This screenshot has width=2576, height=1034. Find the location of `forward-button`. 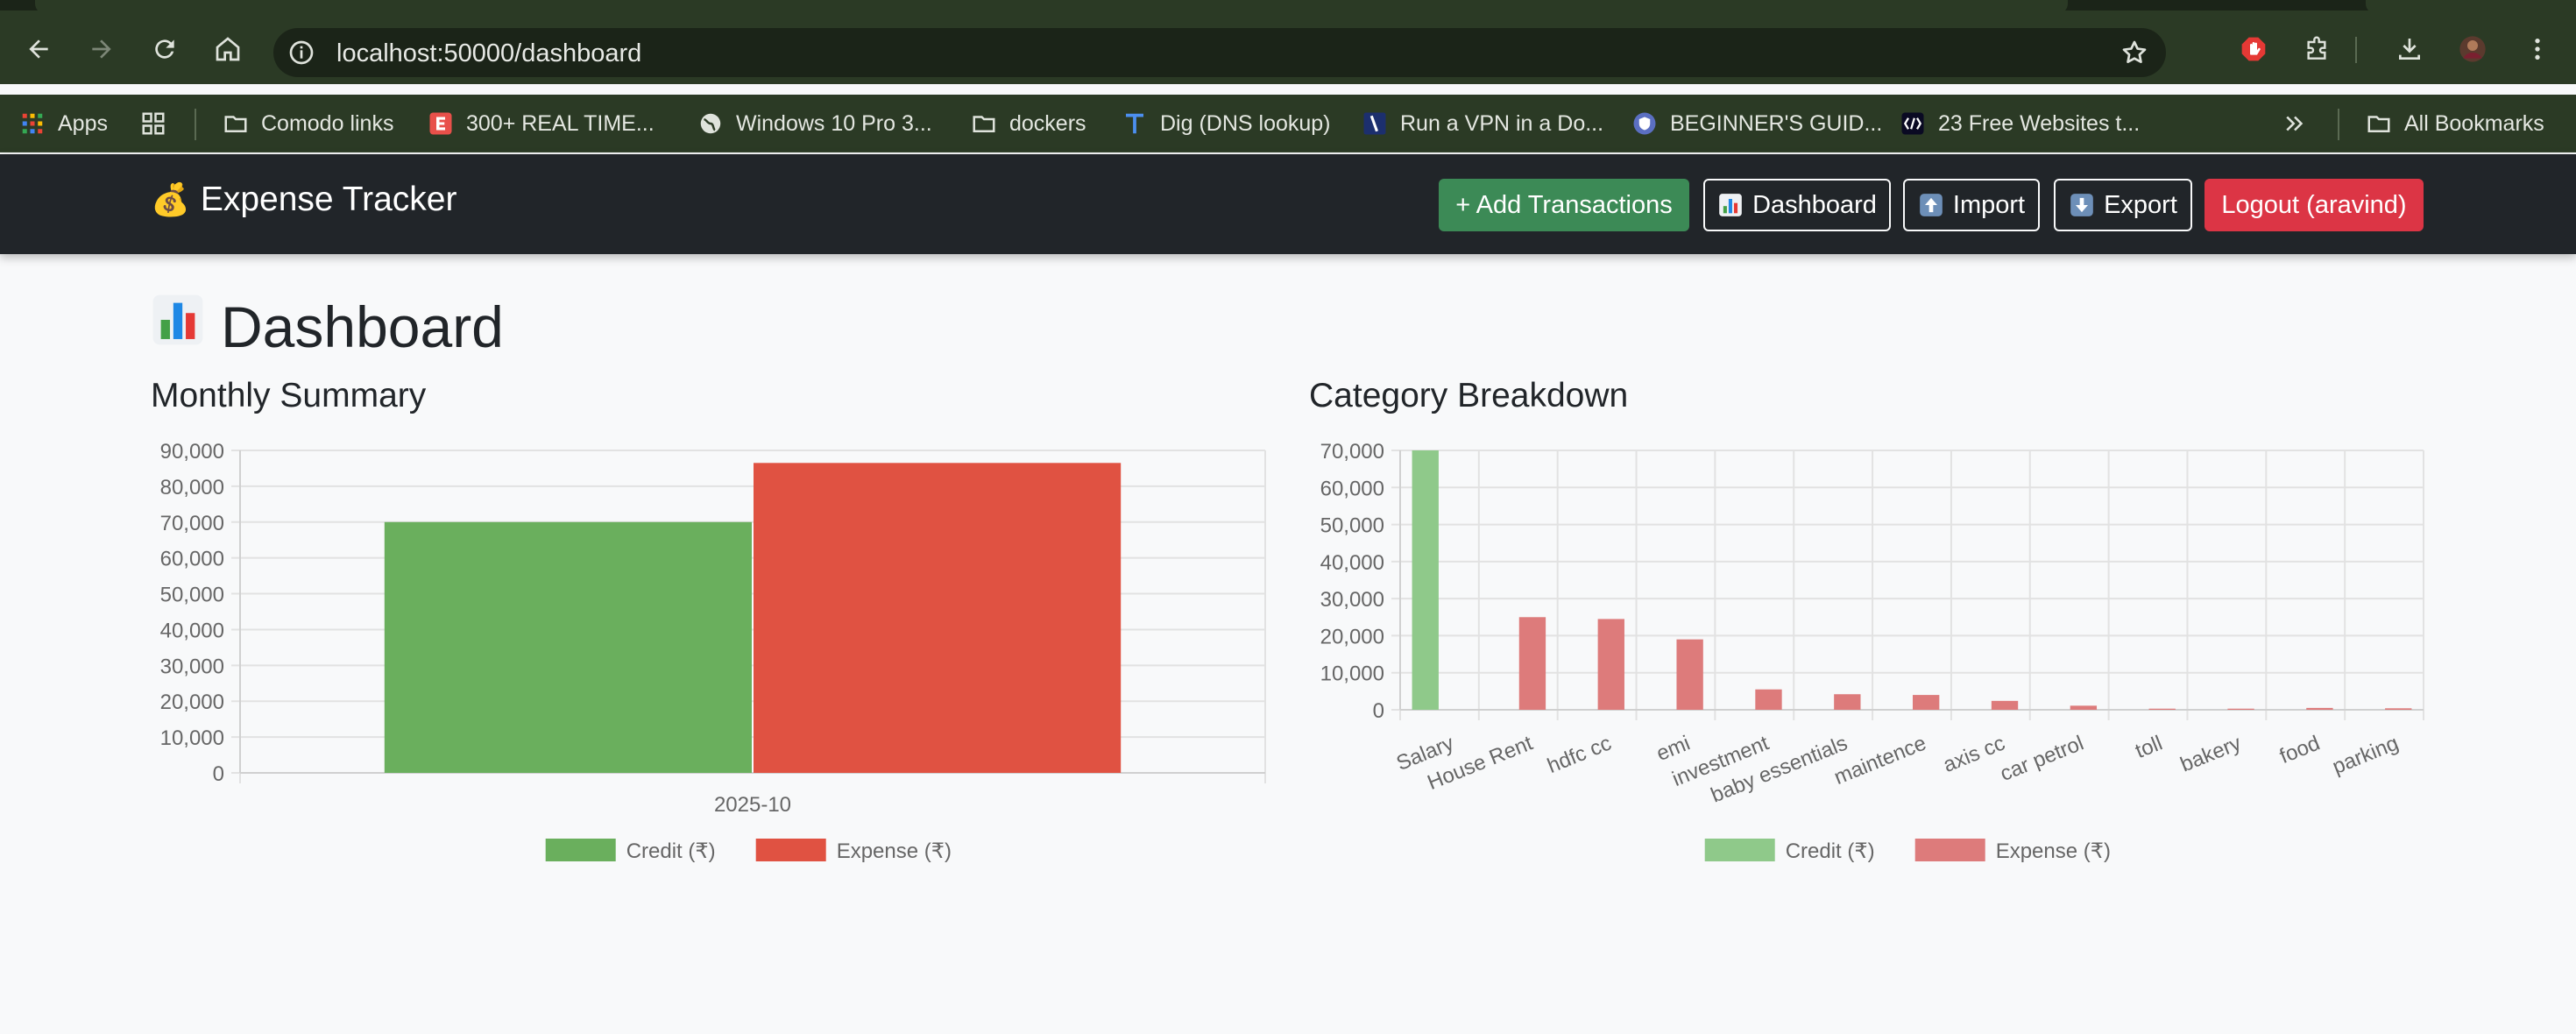

forward-button is located at coordinates (101, 49).